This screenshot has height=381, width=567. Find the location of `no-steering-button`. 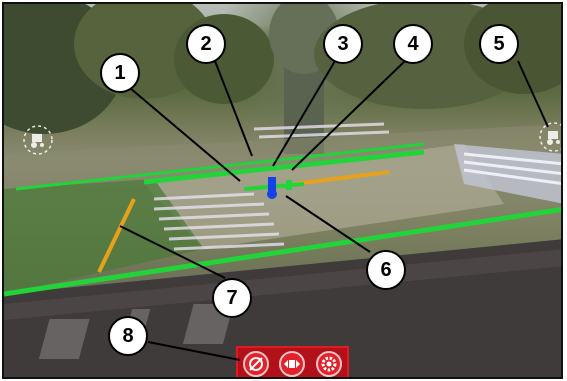

no-steering-button is located at coordinates (256, 364).